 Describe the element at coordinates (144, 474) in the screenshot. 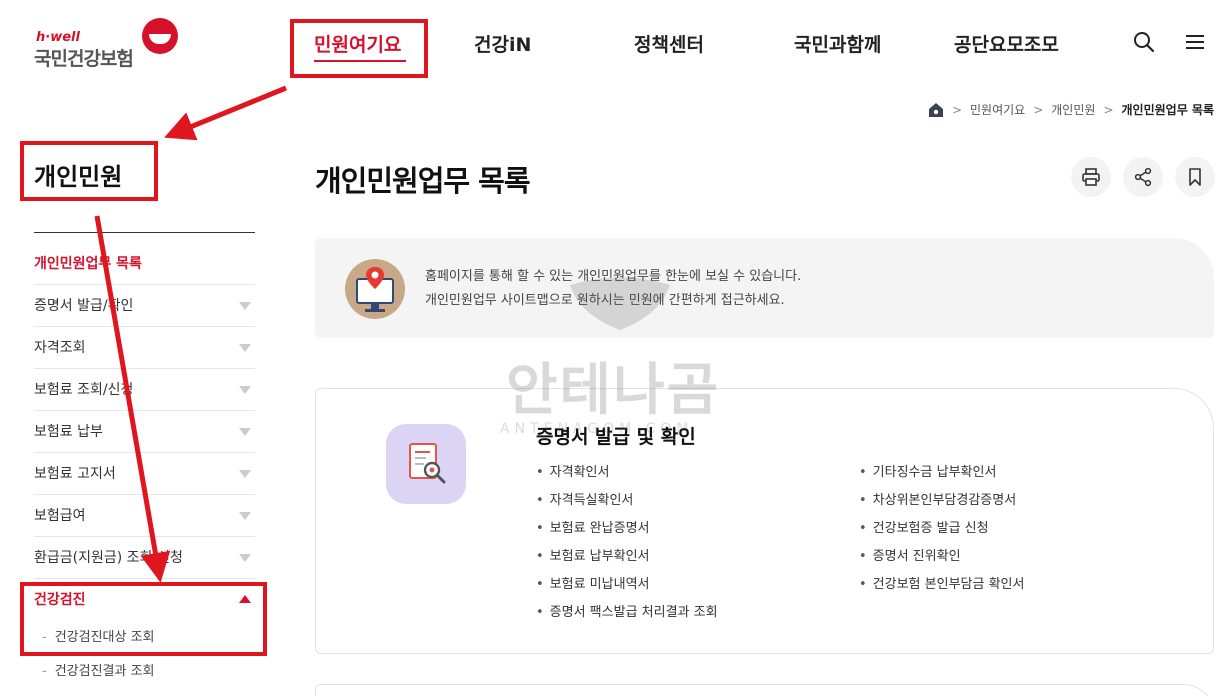

I see `side-menu-item-premium-bill: 보험료 고지서` at that location.